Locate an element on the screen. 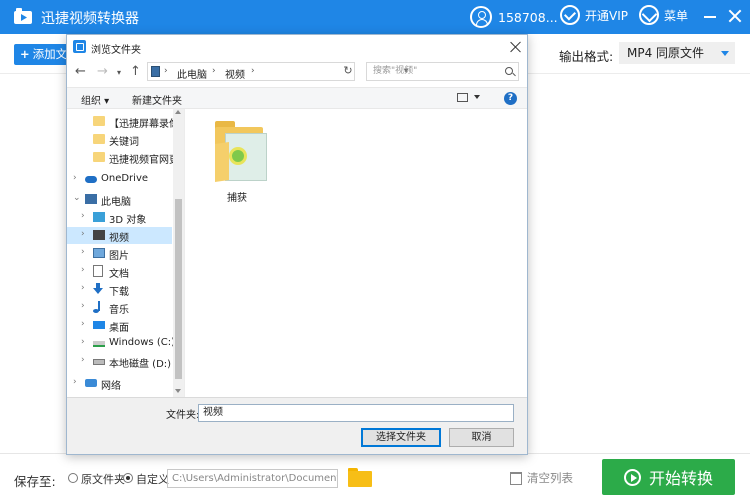  search-input: 搜索"视频" is located at coordinates (442, 71).